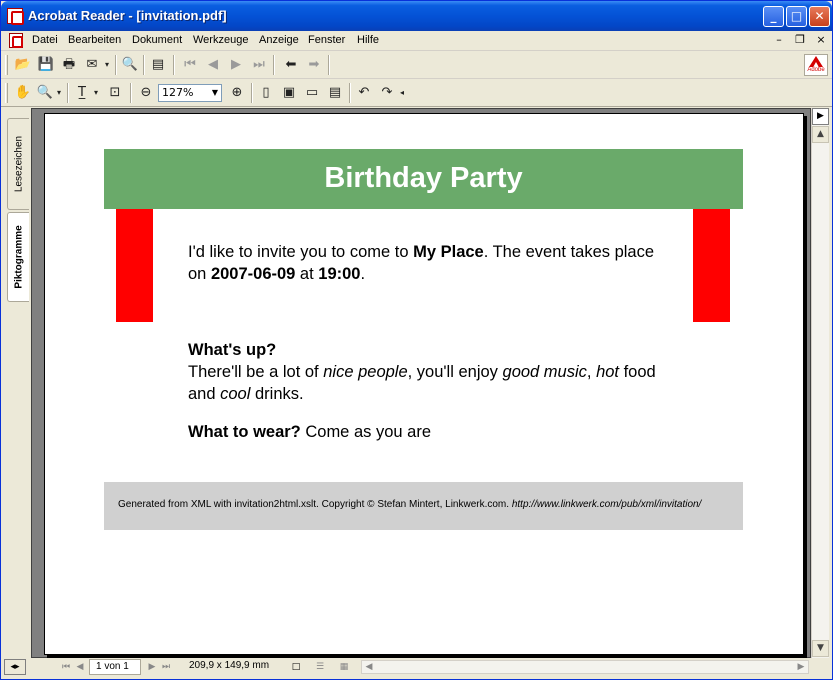 The height and width of the screenshot is (680, 833). Describe the element at coordinates (819, 16) in the screenshot. I see `close-button: ✕` at that location.